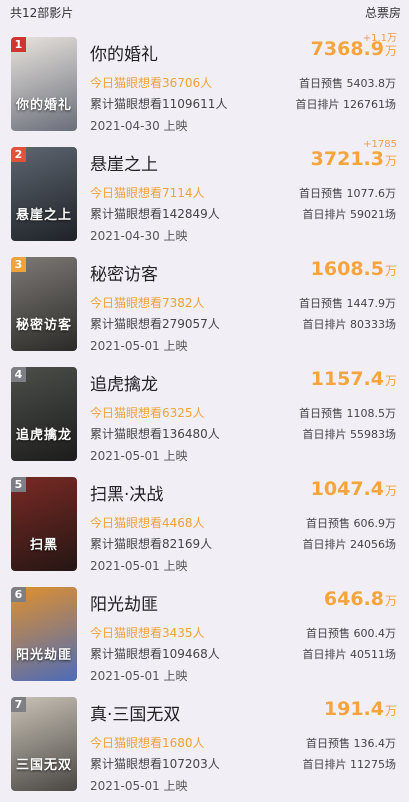 This screenshot has width=409, height=802. Describe the element at coordinates (147, 633) in the screenshot. I see `today-want: 今日猫眼想看3435人` at that location.